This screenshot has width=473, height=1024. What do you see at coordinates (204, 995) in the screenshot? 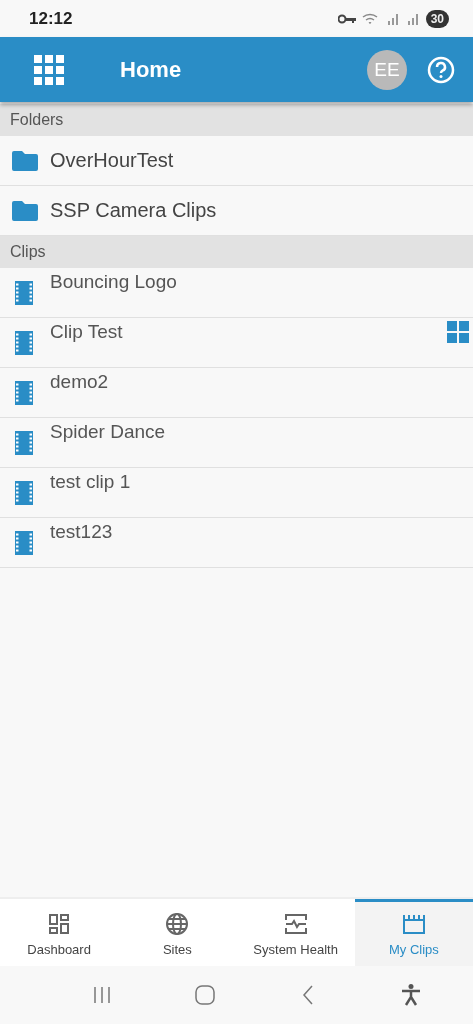
I see `home-icon` at bounding box center [204, 995].